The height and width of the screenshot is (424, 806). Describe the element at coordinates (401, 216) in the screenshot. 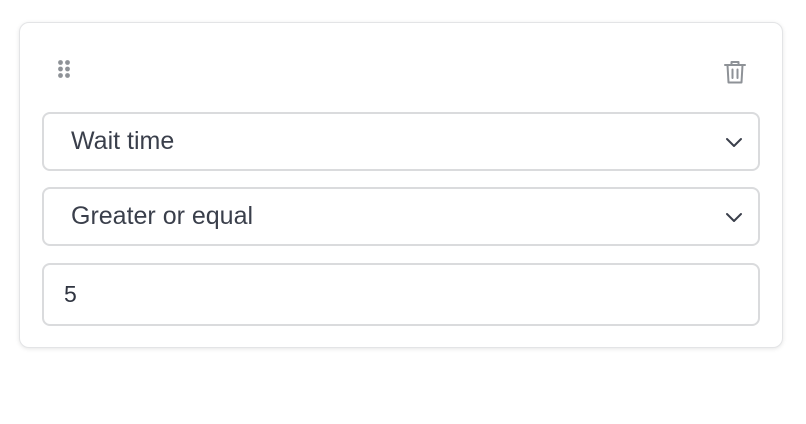

I see `operator-select: Greater or equal` at that location.